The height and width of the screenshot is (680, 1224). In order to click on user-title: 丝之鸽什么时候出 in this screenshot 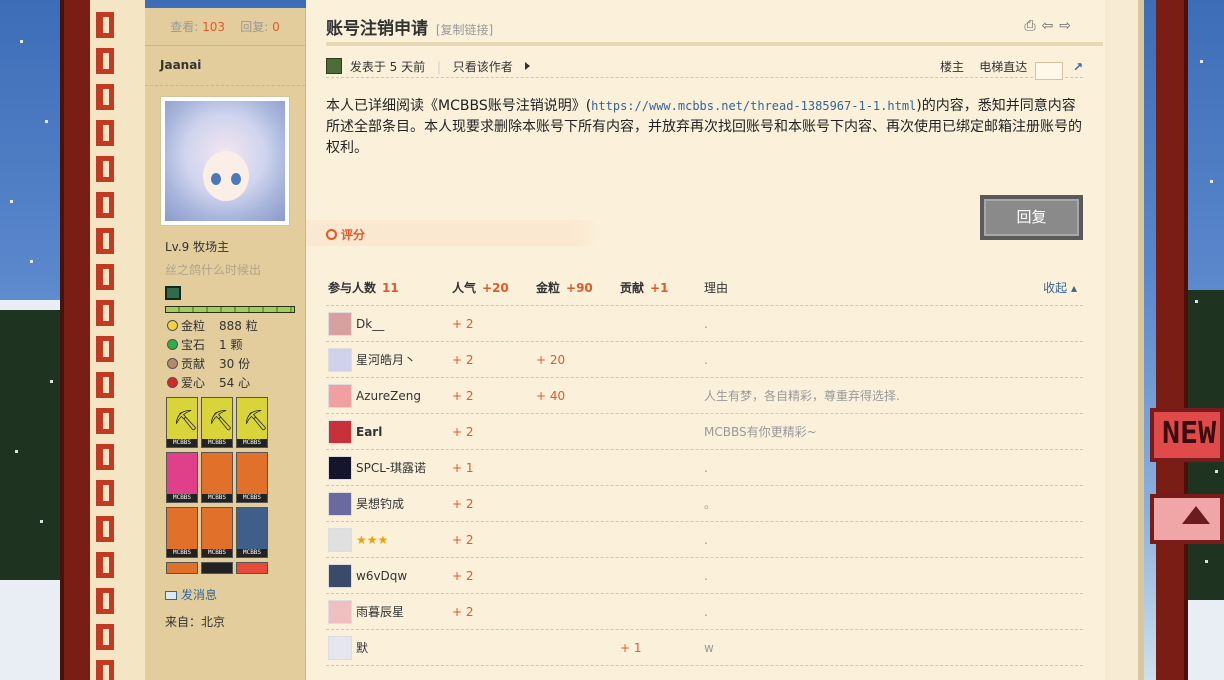, I will do `click(213, 270)`.